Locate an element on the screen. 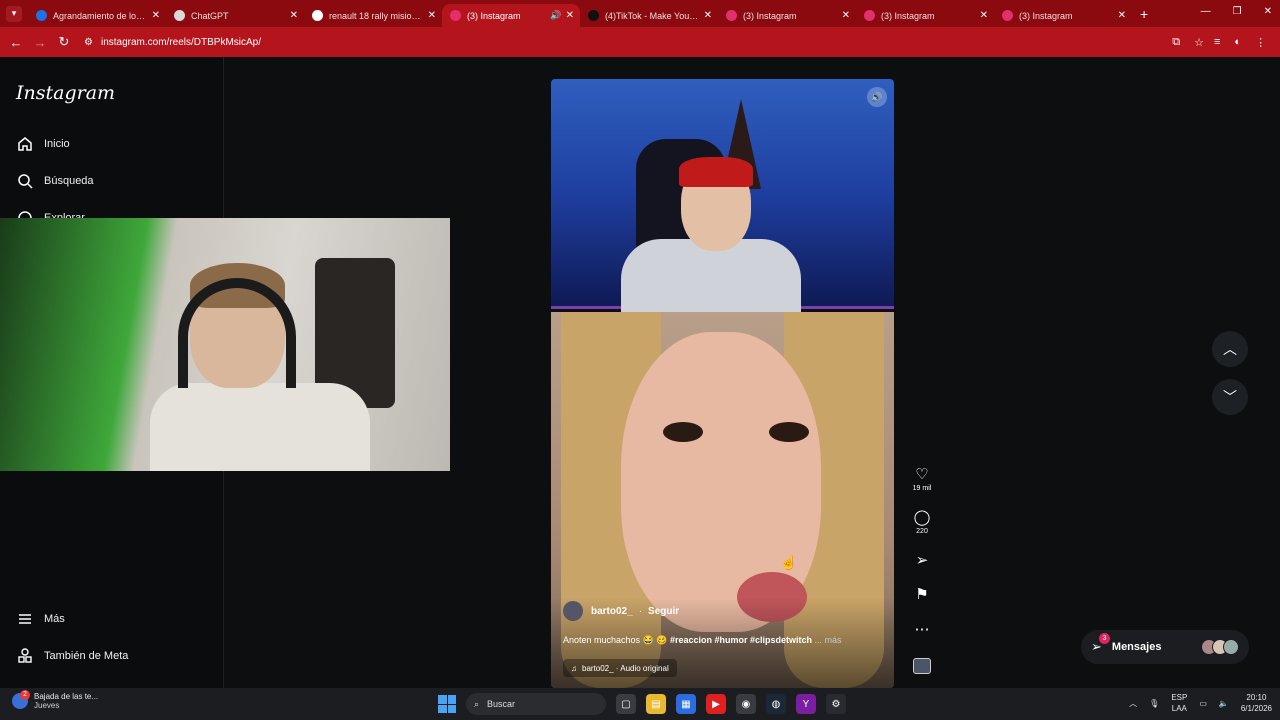  author-username: barto02_ is located at coordinates (612, 611).